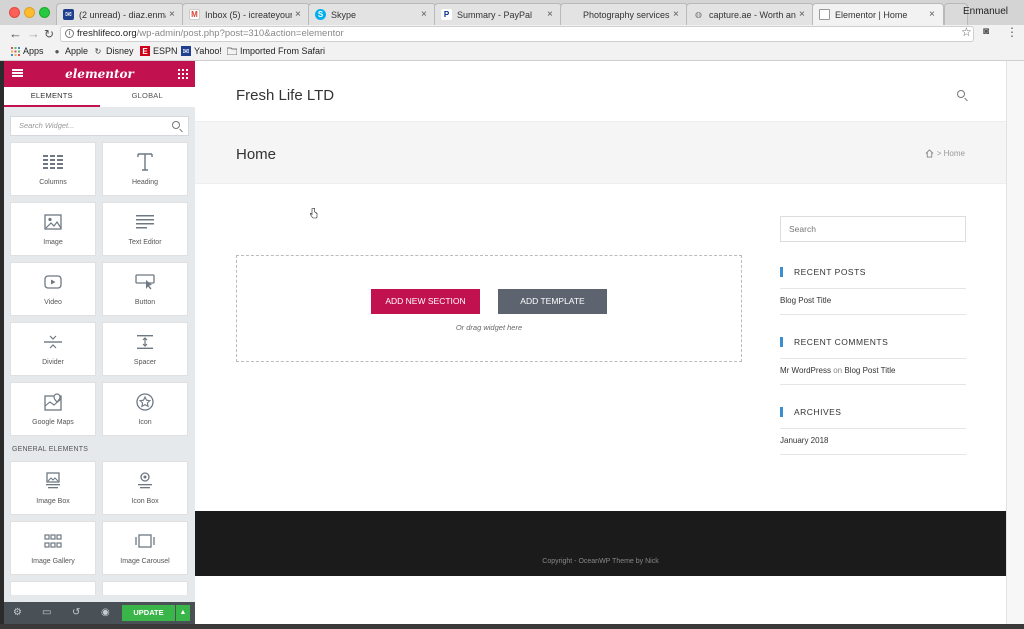 The image size is (1024, 629). What do you see at coordinates (552, 301) in the screenshot?
I see `add-template-button: ADD TEMPLATE` at bounding box center [552, 301].